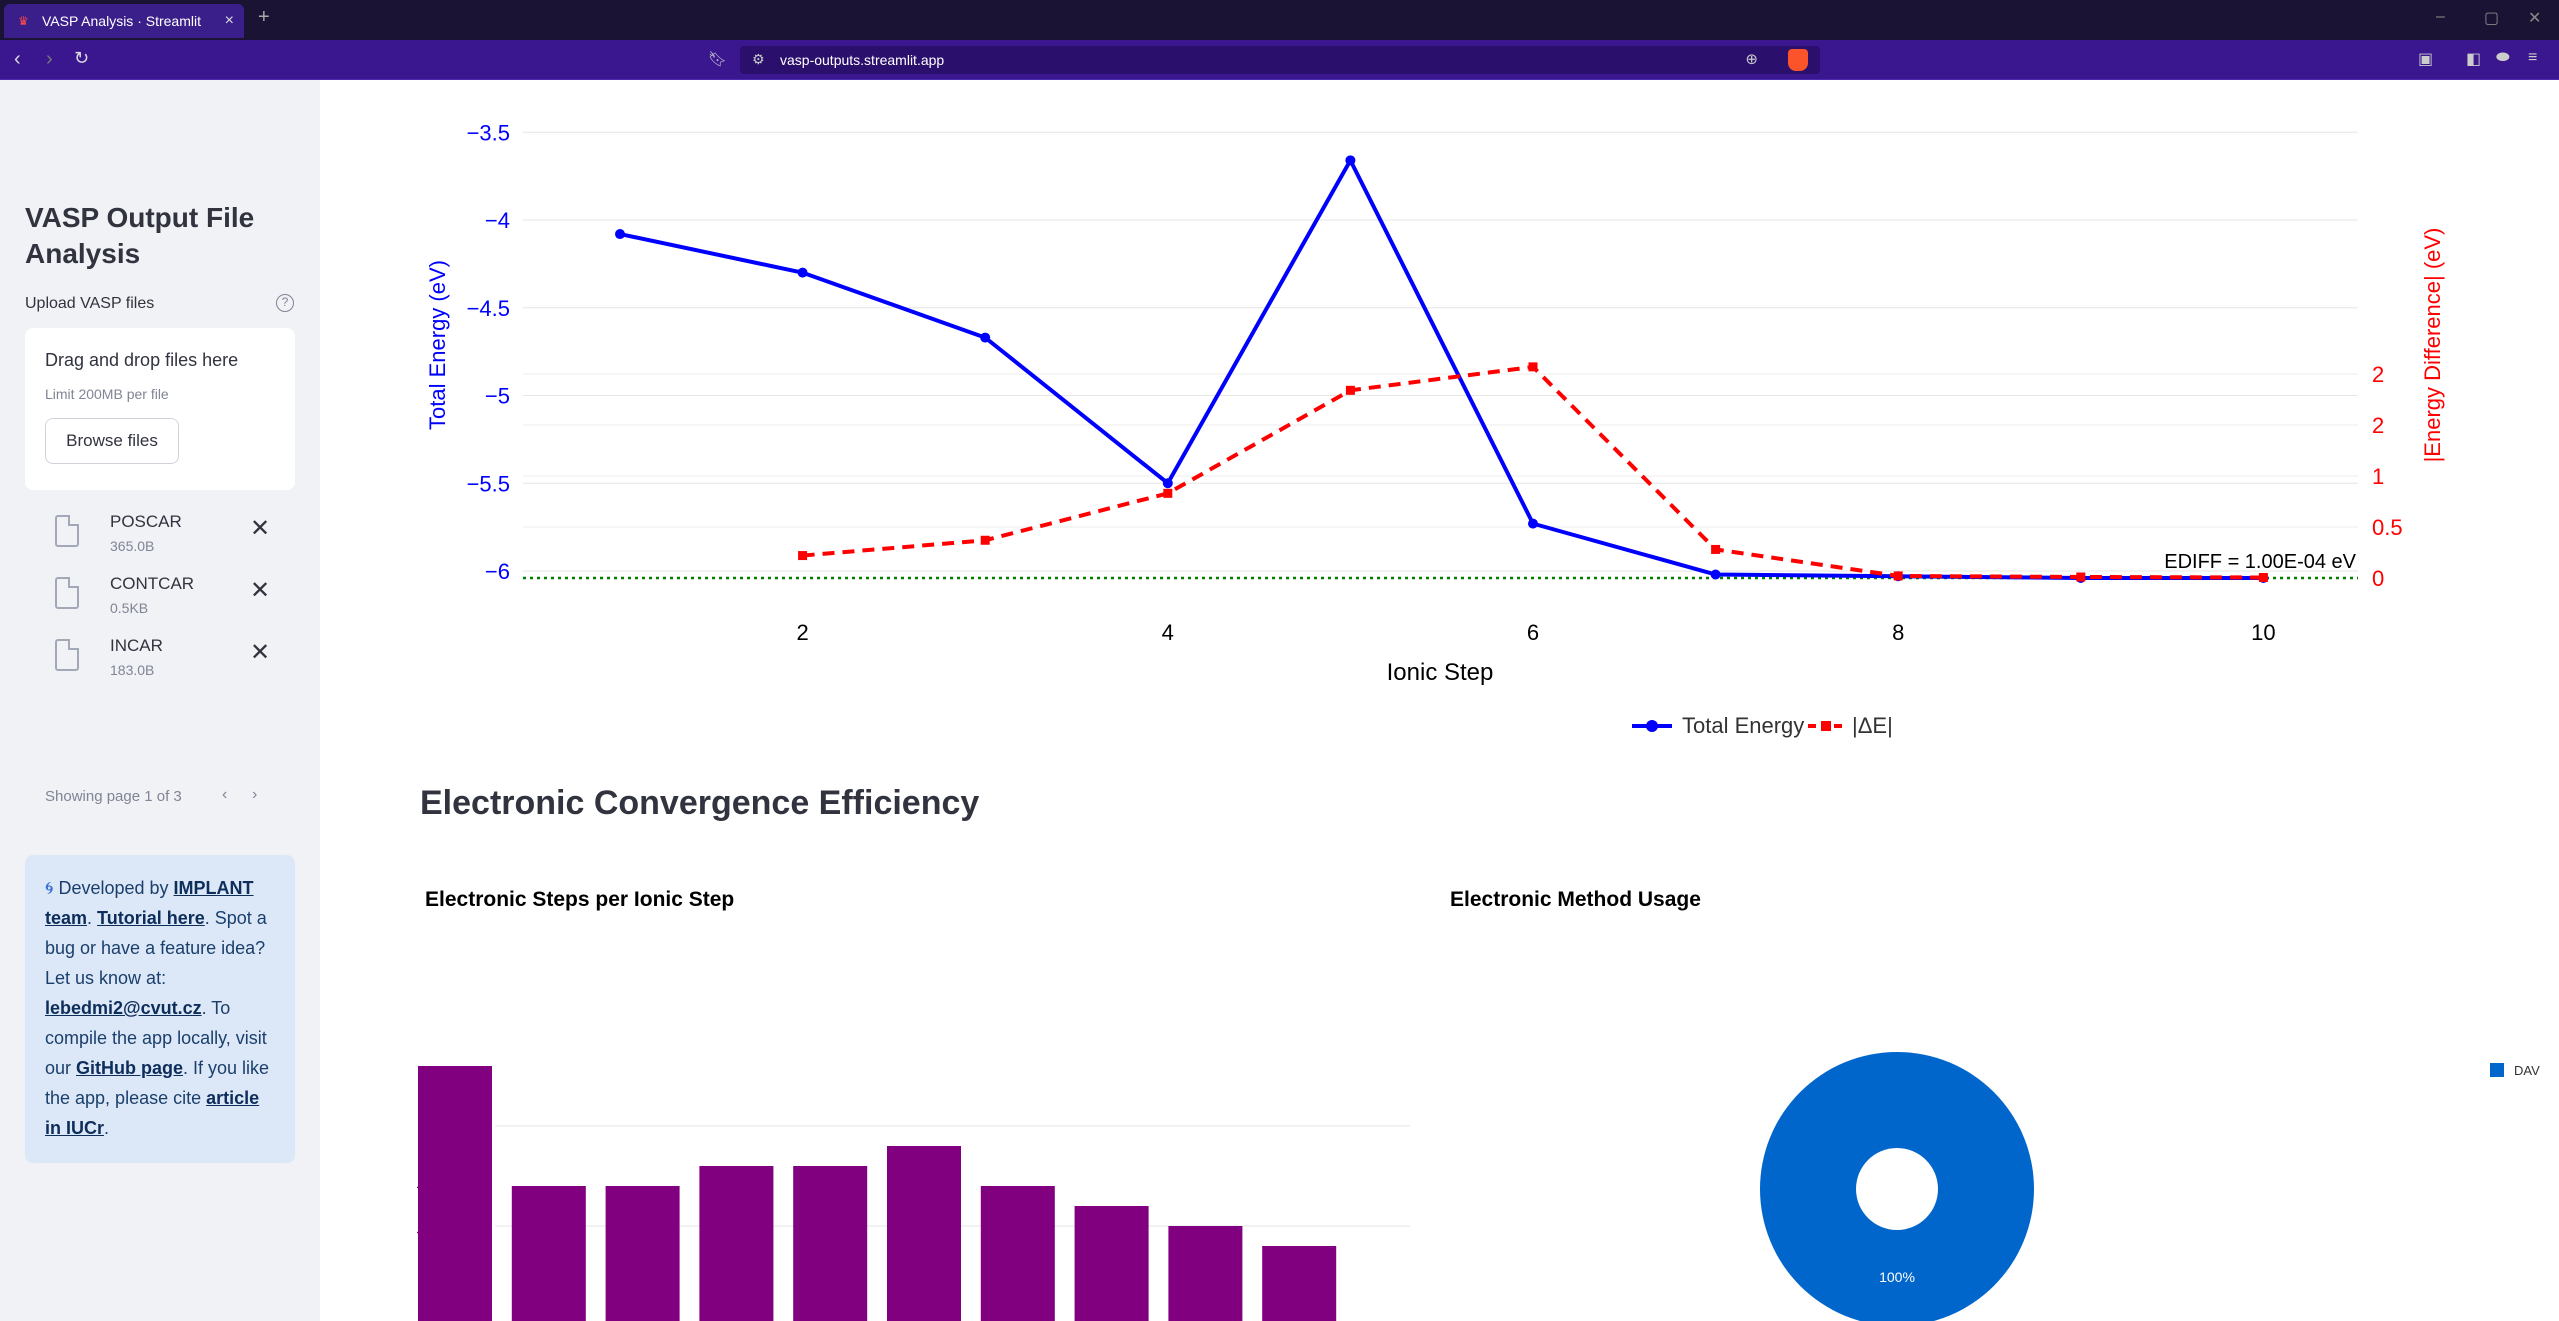 This screenshot has width=2559, height=1321. Describe the element at coordinates (2532, 58) in the screenshot. I see `menu-icon: ≡` at that location.